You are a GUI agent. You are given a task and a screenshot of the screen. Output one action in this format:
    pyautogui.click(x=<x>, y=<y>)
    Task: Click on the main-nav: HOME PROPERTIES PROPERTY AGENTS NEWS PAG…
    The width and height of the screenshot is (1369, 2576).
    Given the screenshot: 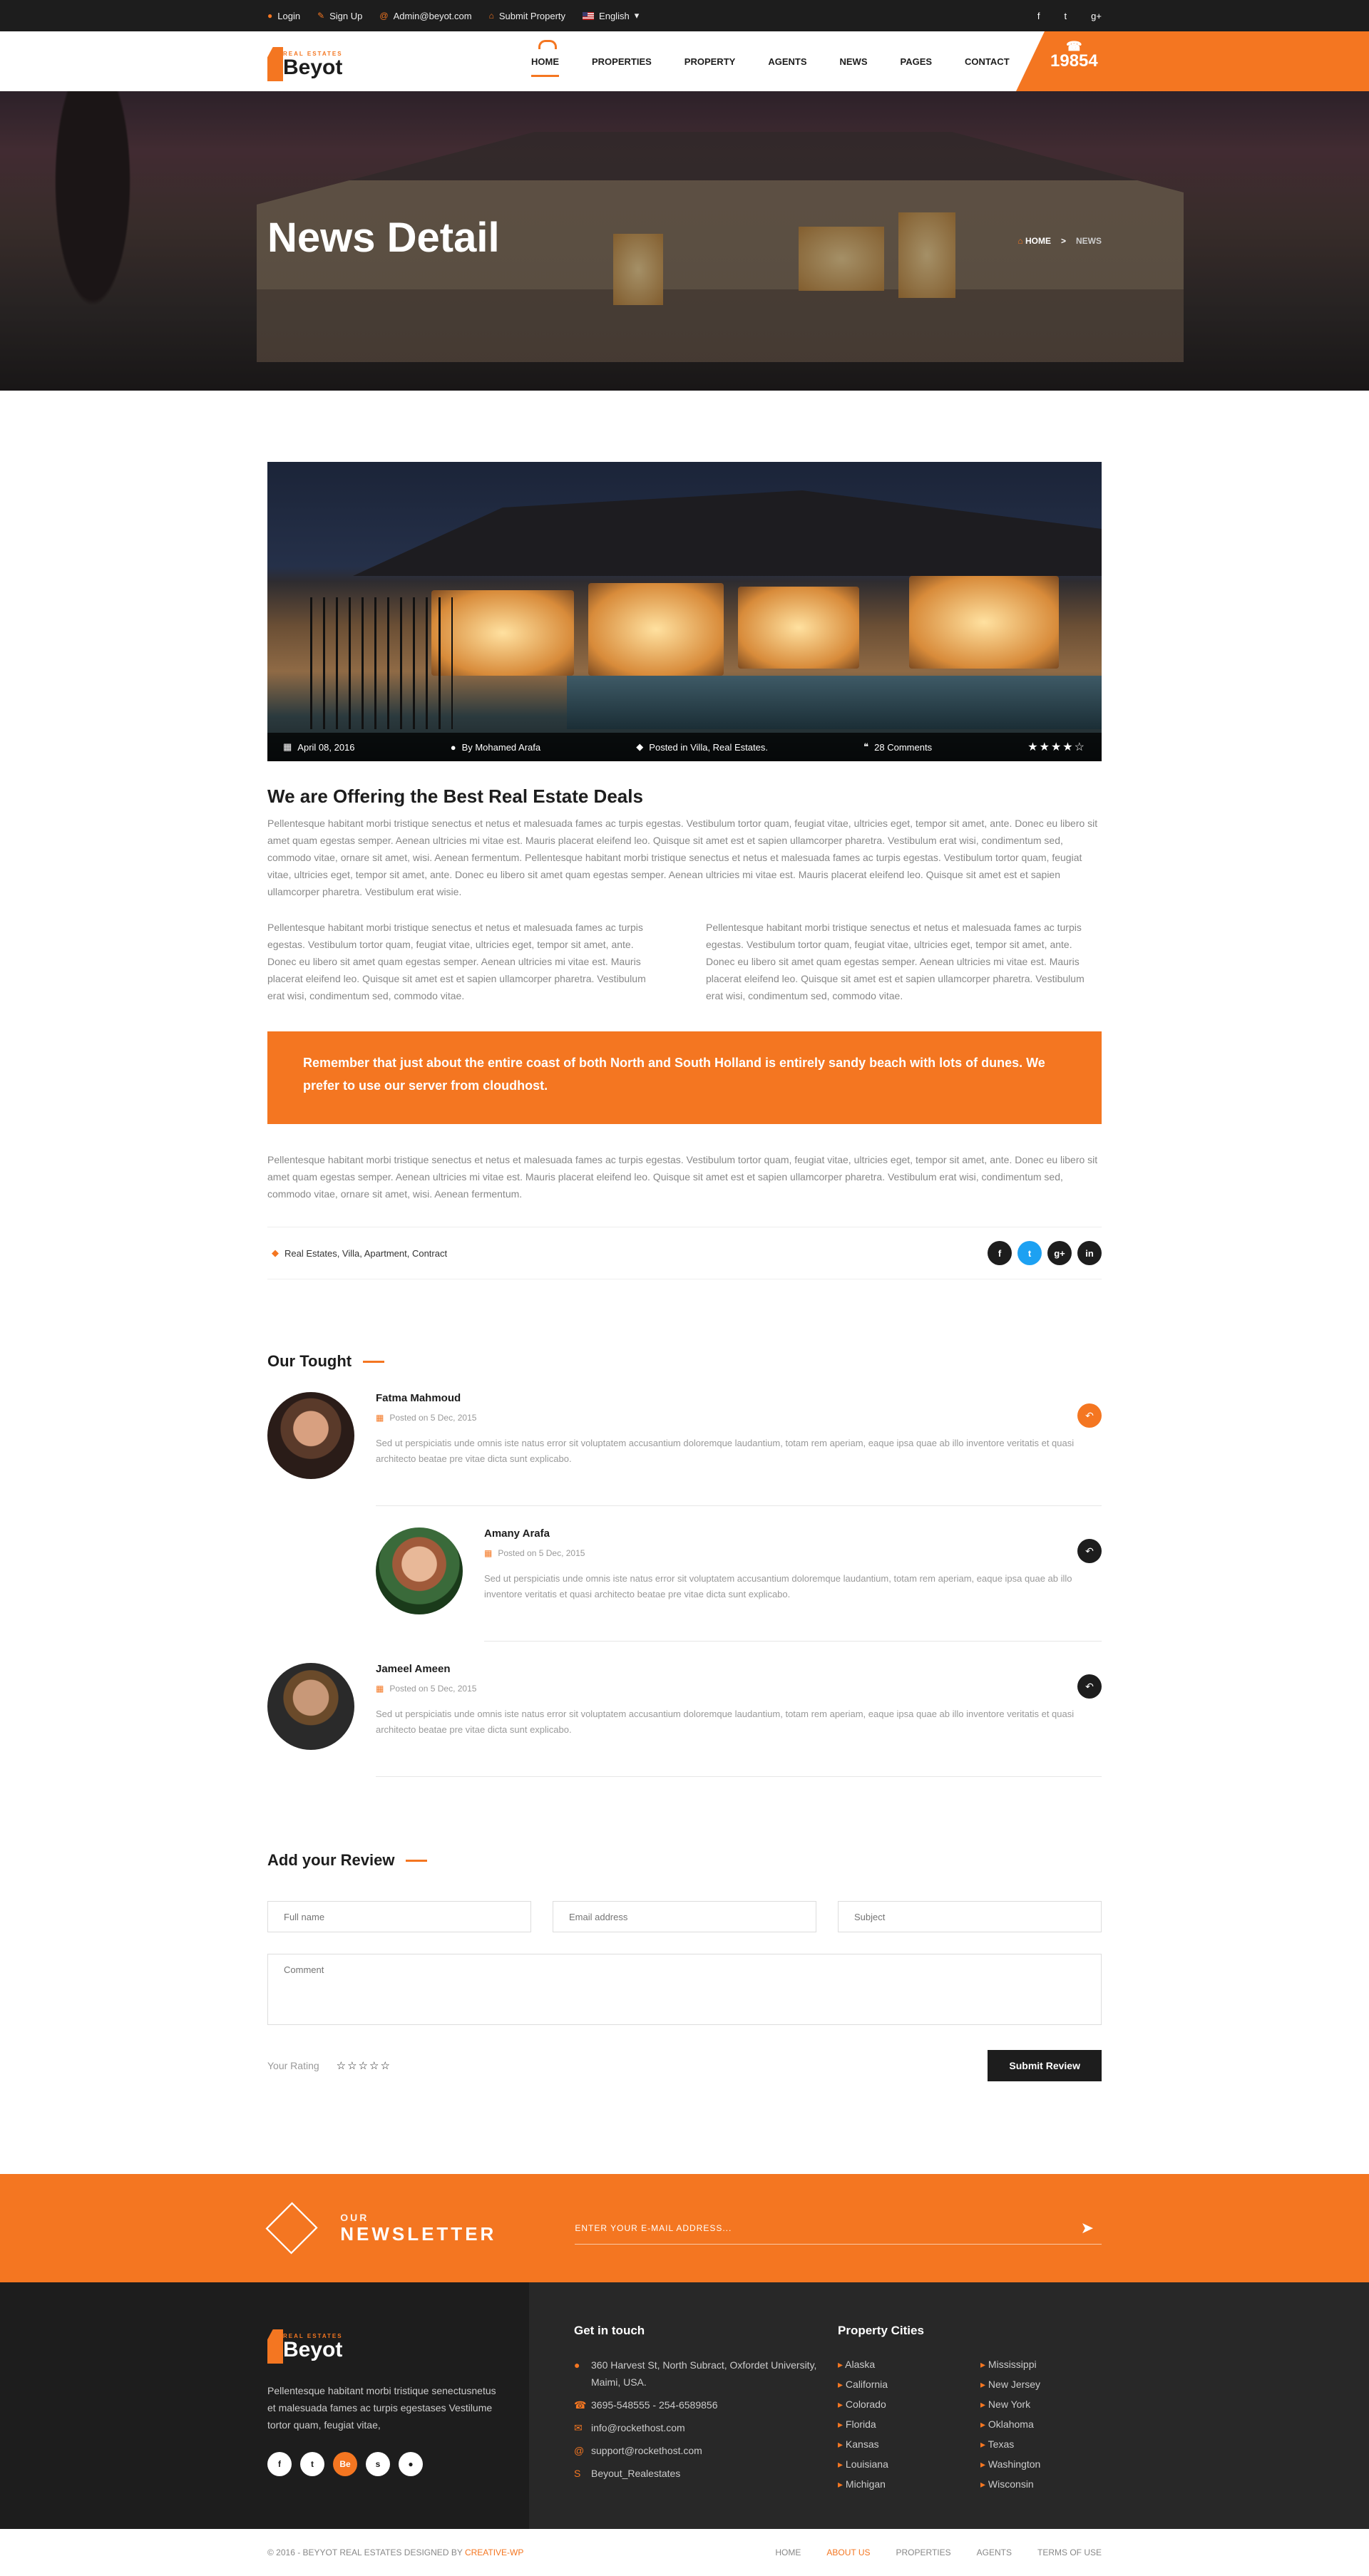 What is the action you would take?
    pyautogui.click(x=770, y=61)
    